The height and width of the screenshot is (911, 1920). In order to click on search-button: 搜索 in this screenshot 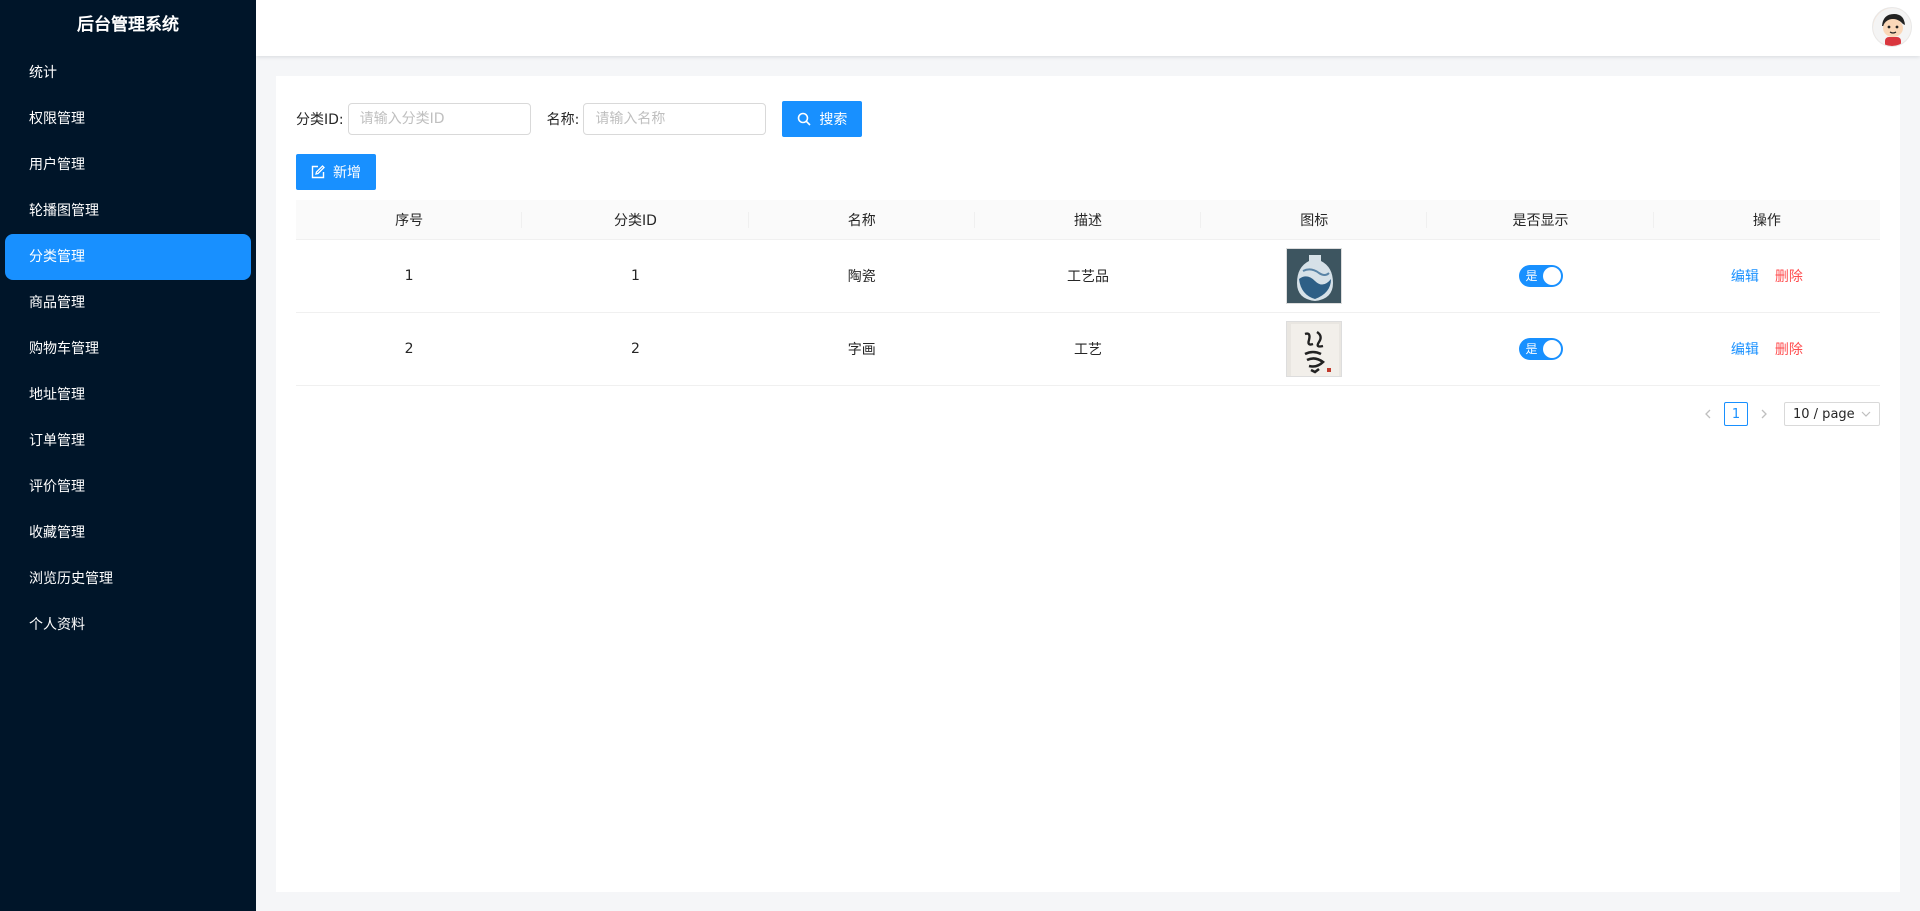, I will do `click(822, 119)`.